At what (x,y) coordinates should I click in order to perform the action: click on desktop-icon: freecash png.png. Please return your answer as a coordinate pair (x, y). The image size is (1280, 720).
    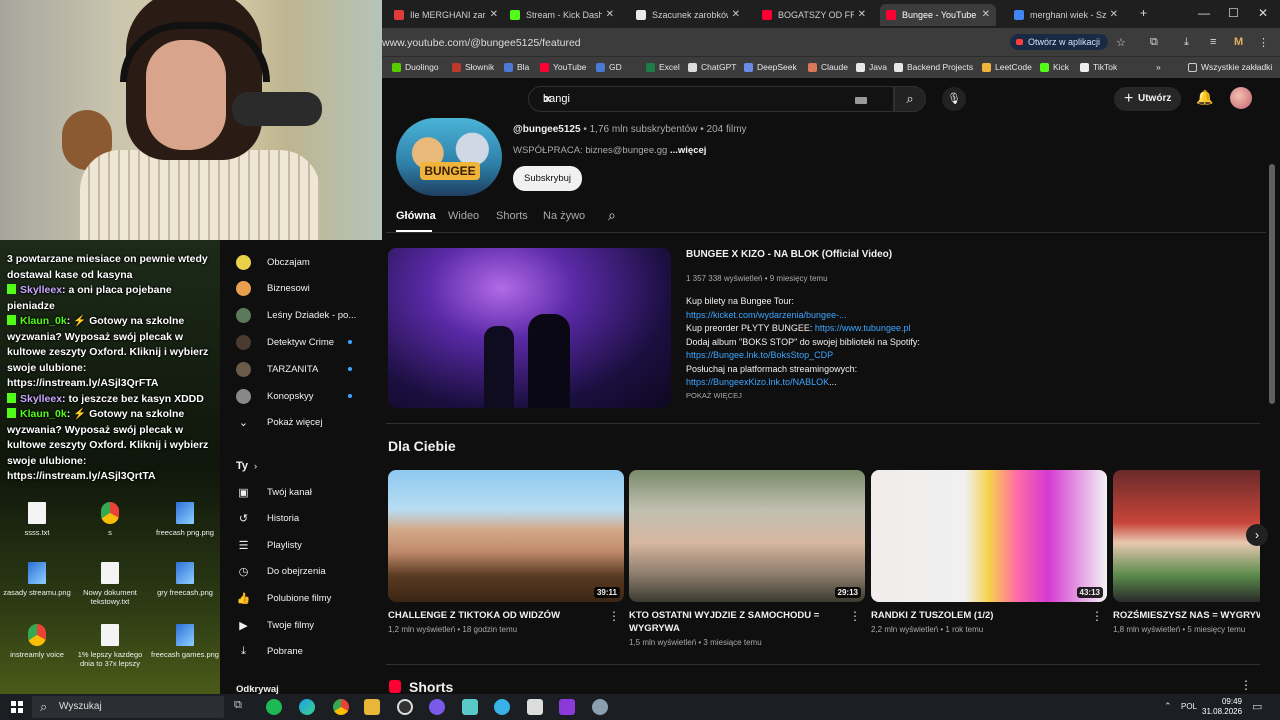
    Looking at the image, I should click on (185, 519).